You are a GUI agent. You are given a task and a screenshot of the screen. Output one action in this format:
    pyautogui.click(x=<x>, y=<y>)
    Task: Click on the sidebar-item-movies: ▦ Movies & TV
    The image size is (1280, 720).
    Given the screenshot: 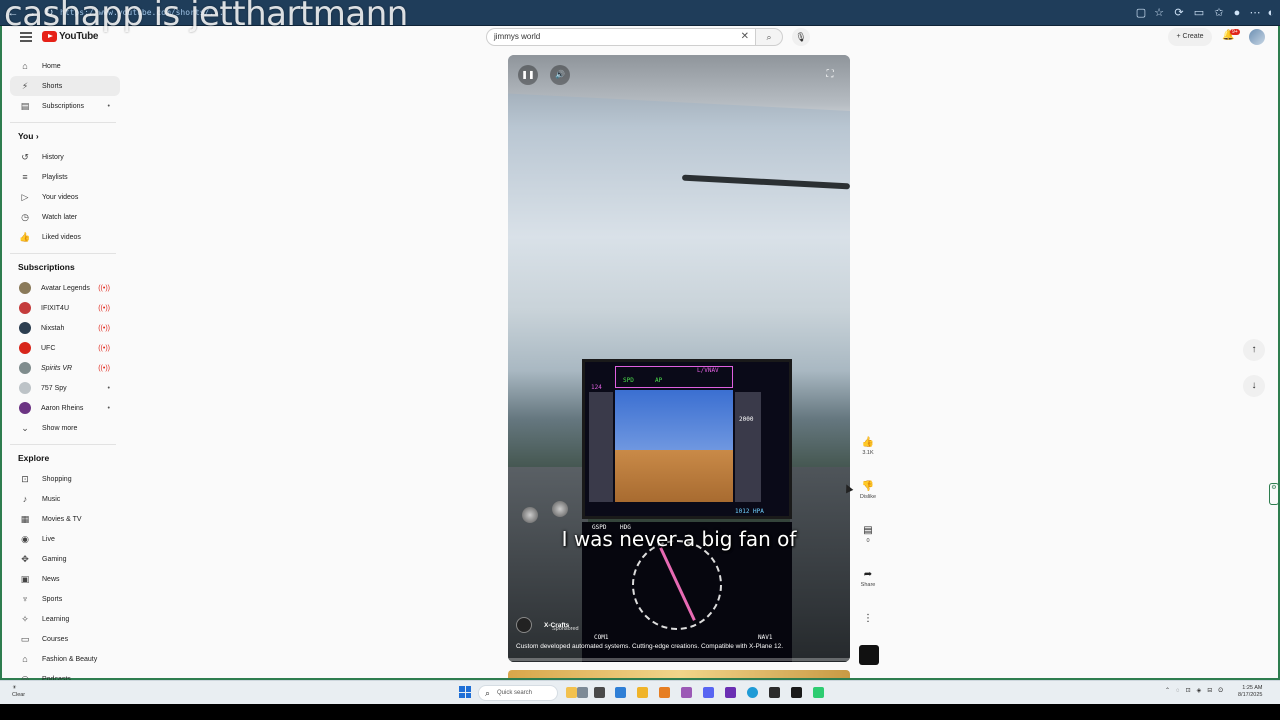 What is the action you would take?
    pyautogui.click(x=65, y=519)
    